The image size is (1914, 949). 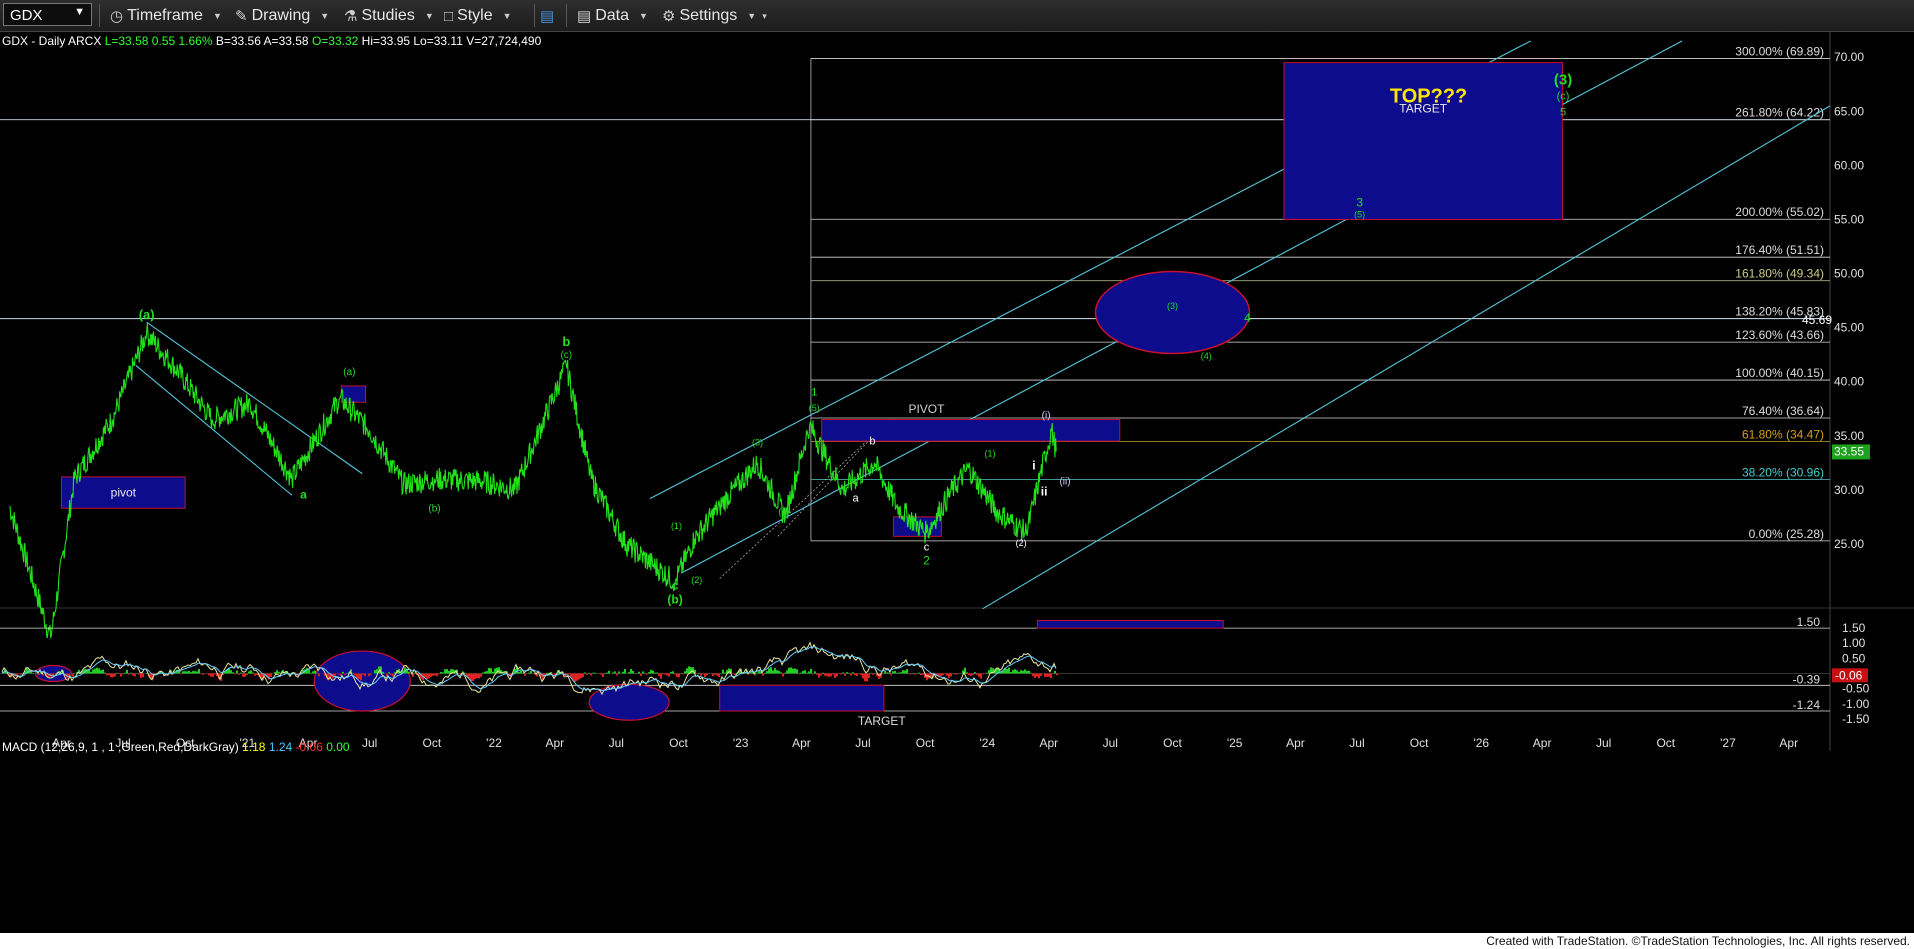 What do you see at coordinates (764, 16) in the screenshot?
I see `more-icon: ▾` at bounding box center [764, 16].